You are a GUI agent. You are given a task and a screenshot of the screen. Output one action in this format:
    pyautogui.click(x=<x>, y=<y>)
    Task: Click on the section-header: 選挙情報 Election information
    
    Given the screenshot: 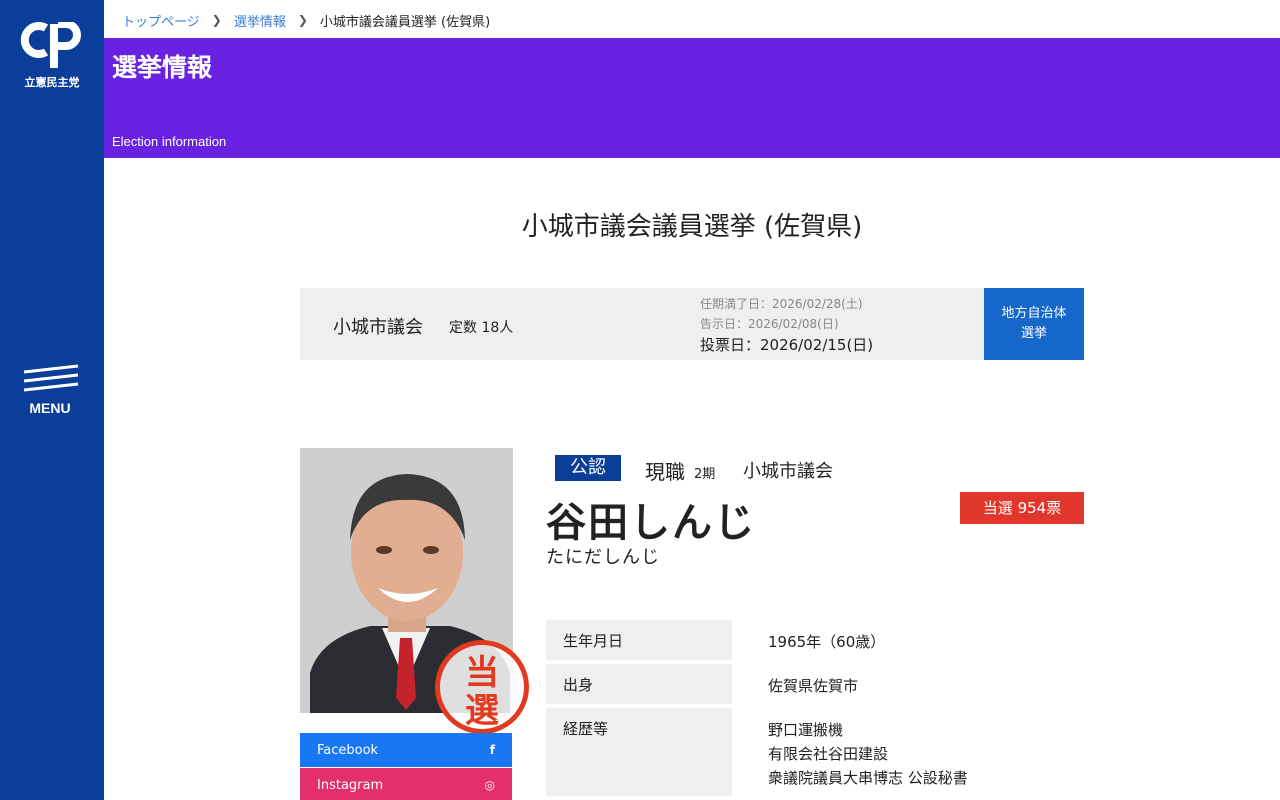 What is the action you would take?
    pyautogui.click(x=692, y=98)
    